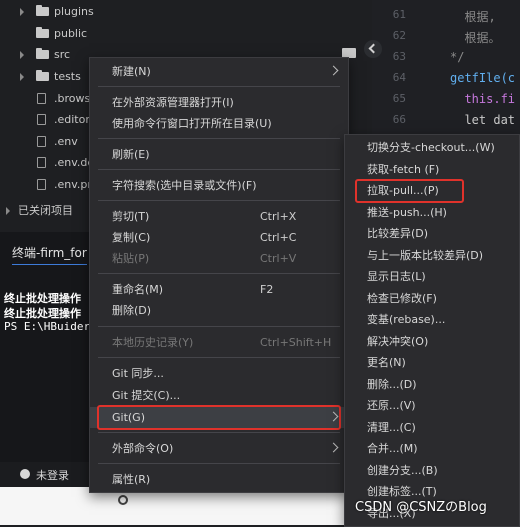 This screenshot has width=520, height=527. Describe the element at coordinates (218, 342) in the screenshot. I see `context-menu-item: 本地历史记录(Y) Ctrl+Shift+H` at that location.